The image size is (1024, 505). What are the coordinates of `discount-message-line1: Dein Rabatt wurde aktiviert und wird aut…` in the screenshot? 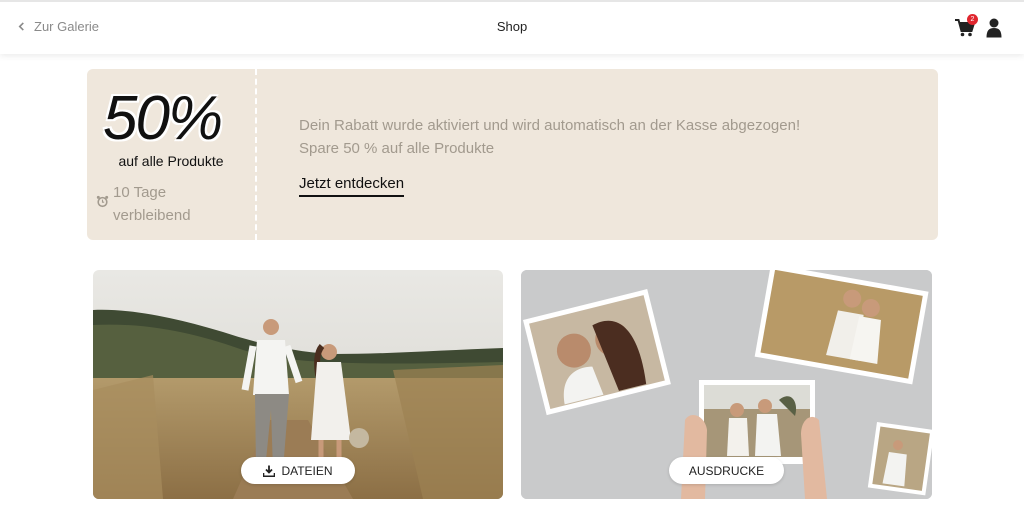 It's located at (550, 125).